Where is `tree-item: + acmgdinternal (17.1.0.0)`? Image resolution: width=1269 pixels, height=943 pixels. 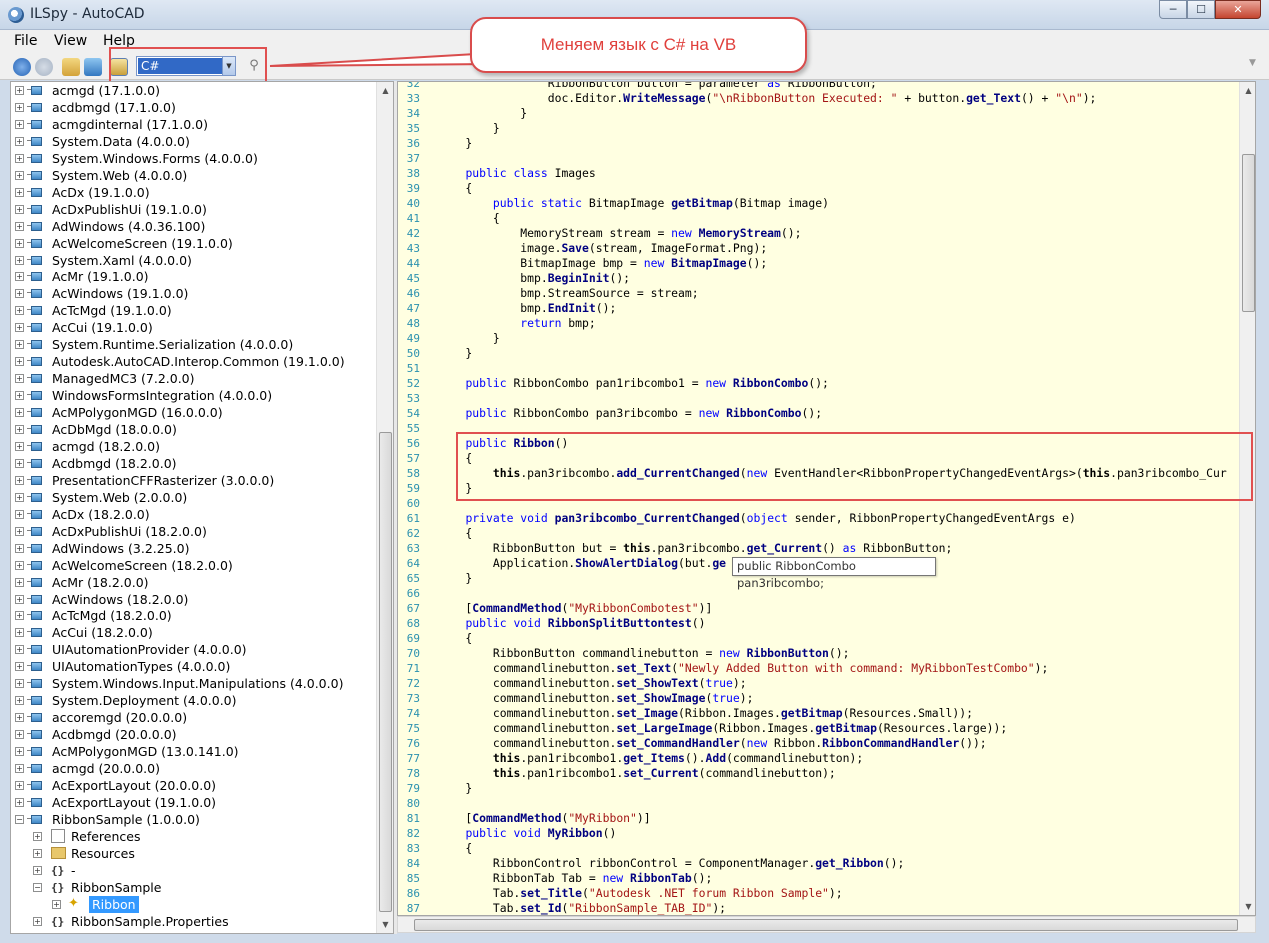
tree-item: + acmgdinternal (17.1.0.0) is located at coordinates (195, 124).